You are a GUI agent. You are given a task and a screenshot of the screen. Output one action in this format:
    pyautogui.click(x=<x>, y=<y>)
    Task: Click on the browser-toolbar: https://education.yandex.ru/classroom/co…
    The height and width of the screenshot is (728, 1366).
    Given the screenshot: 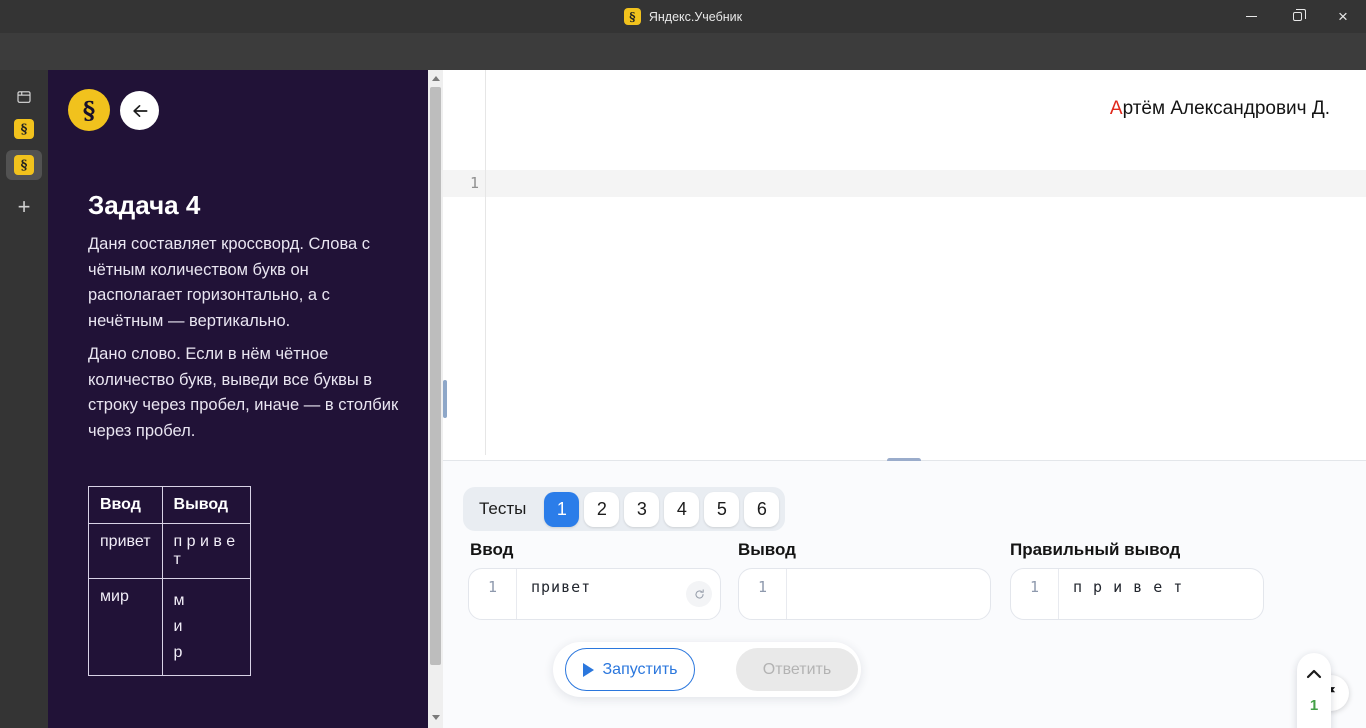 What is the action you would take?
    pyautogui.click(x=683, y=65)
    